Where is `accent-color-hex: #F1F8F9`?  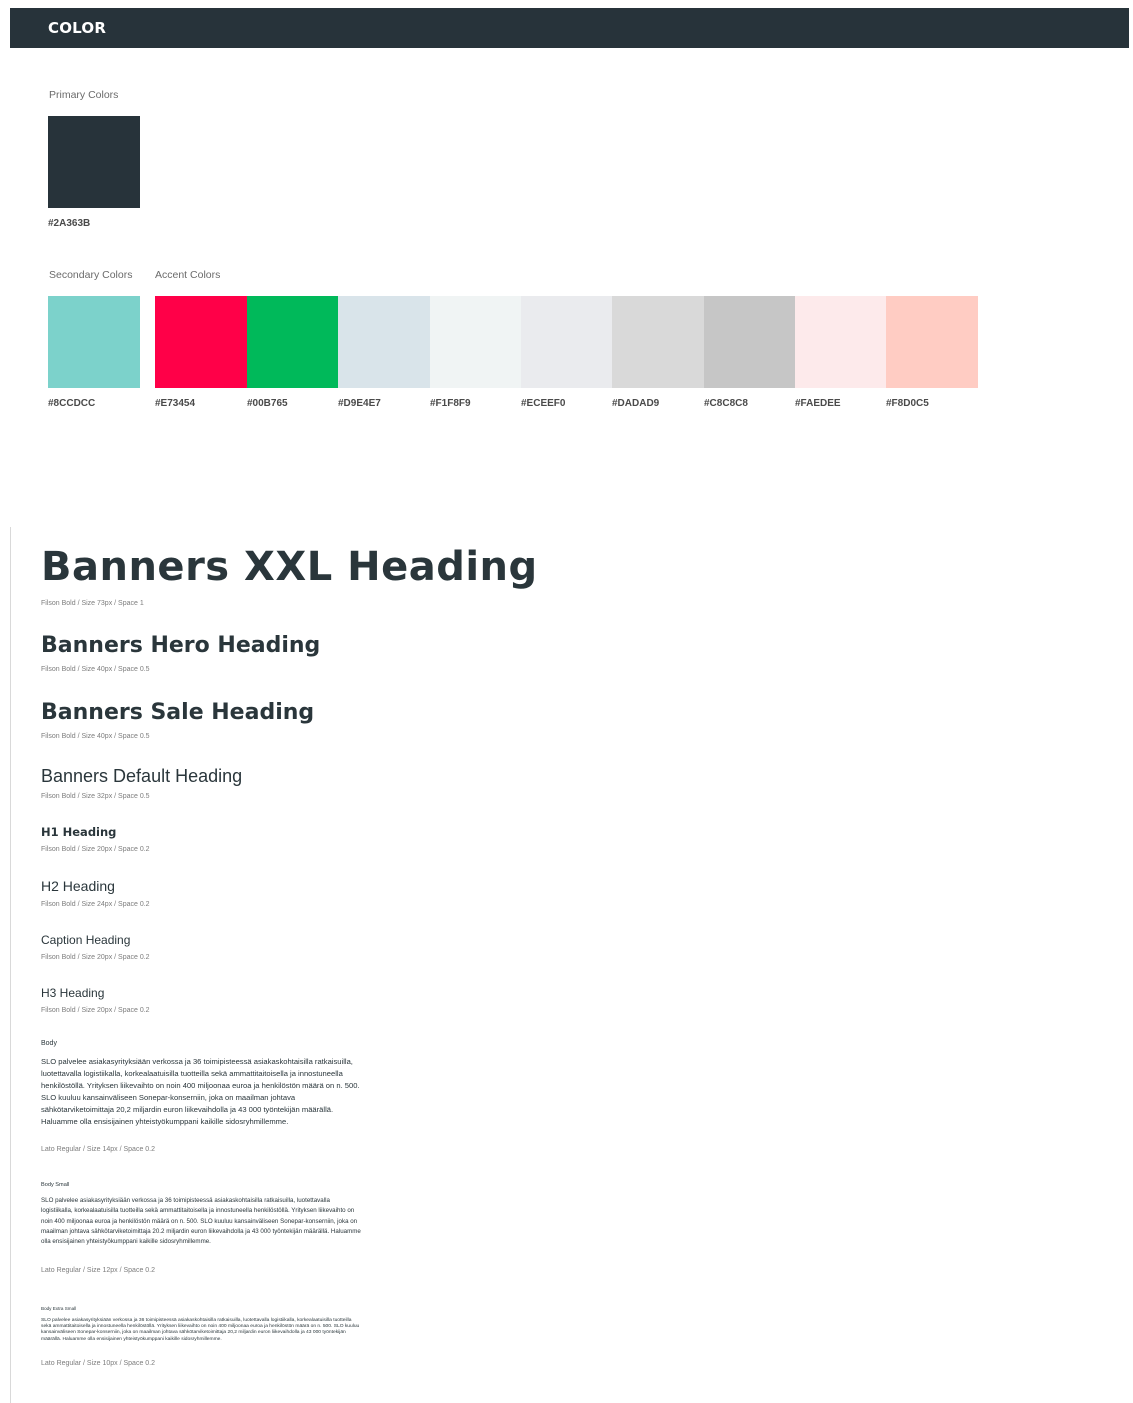 accent-color-hex: #F1F8F9 is located at coordinates (450, 403).